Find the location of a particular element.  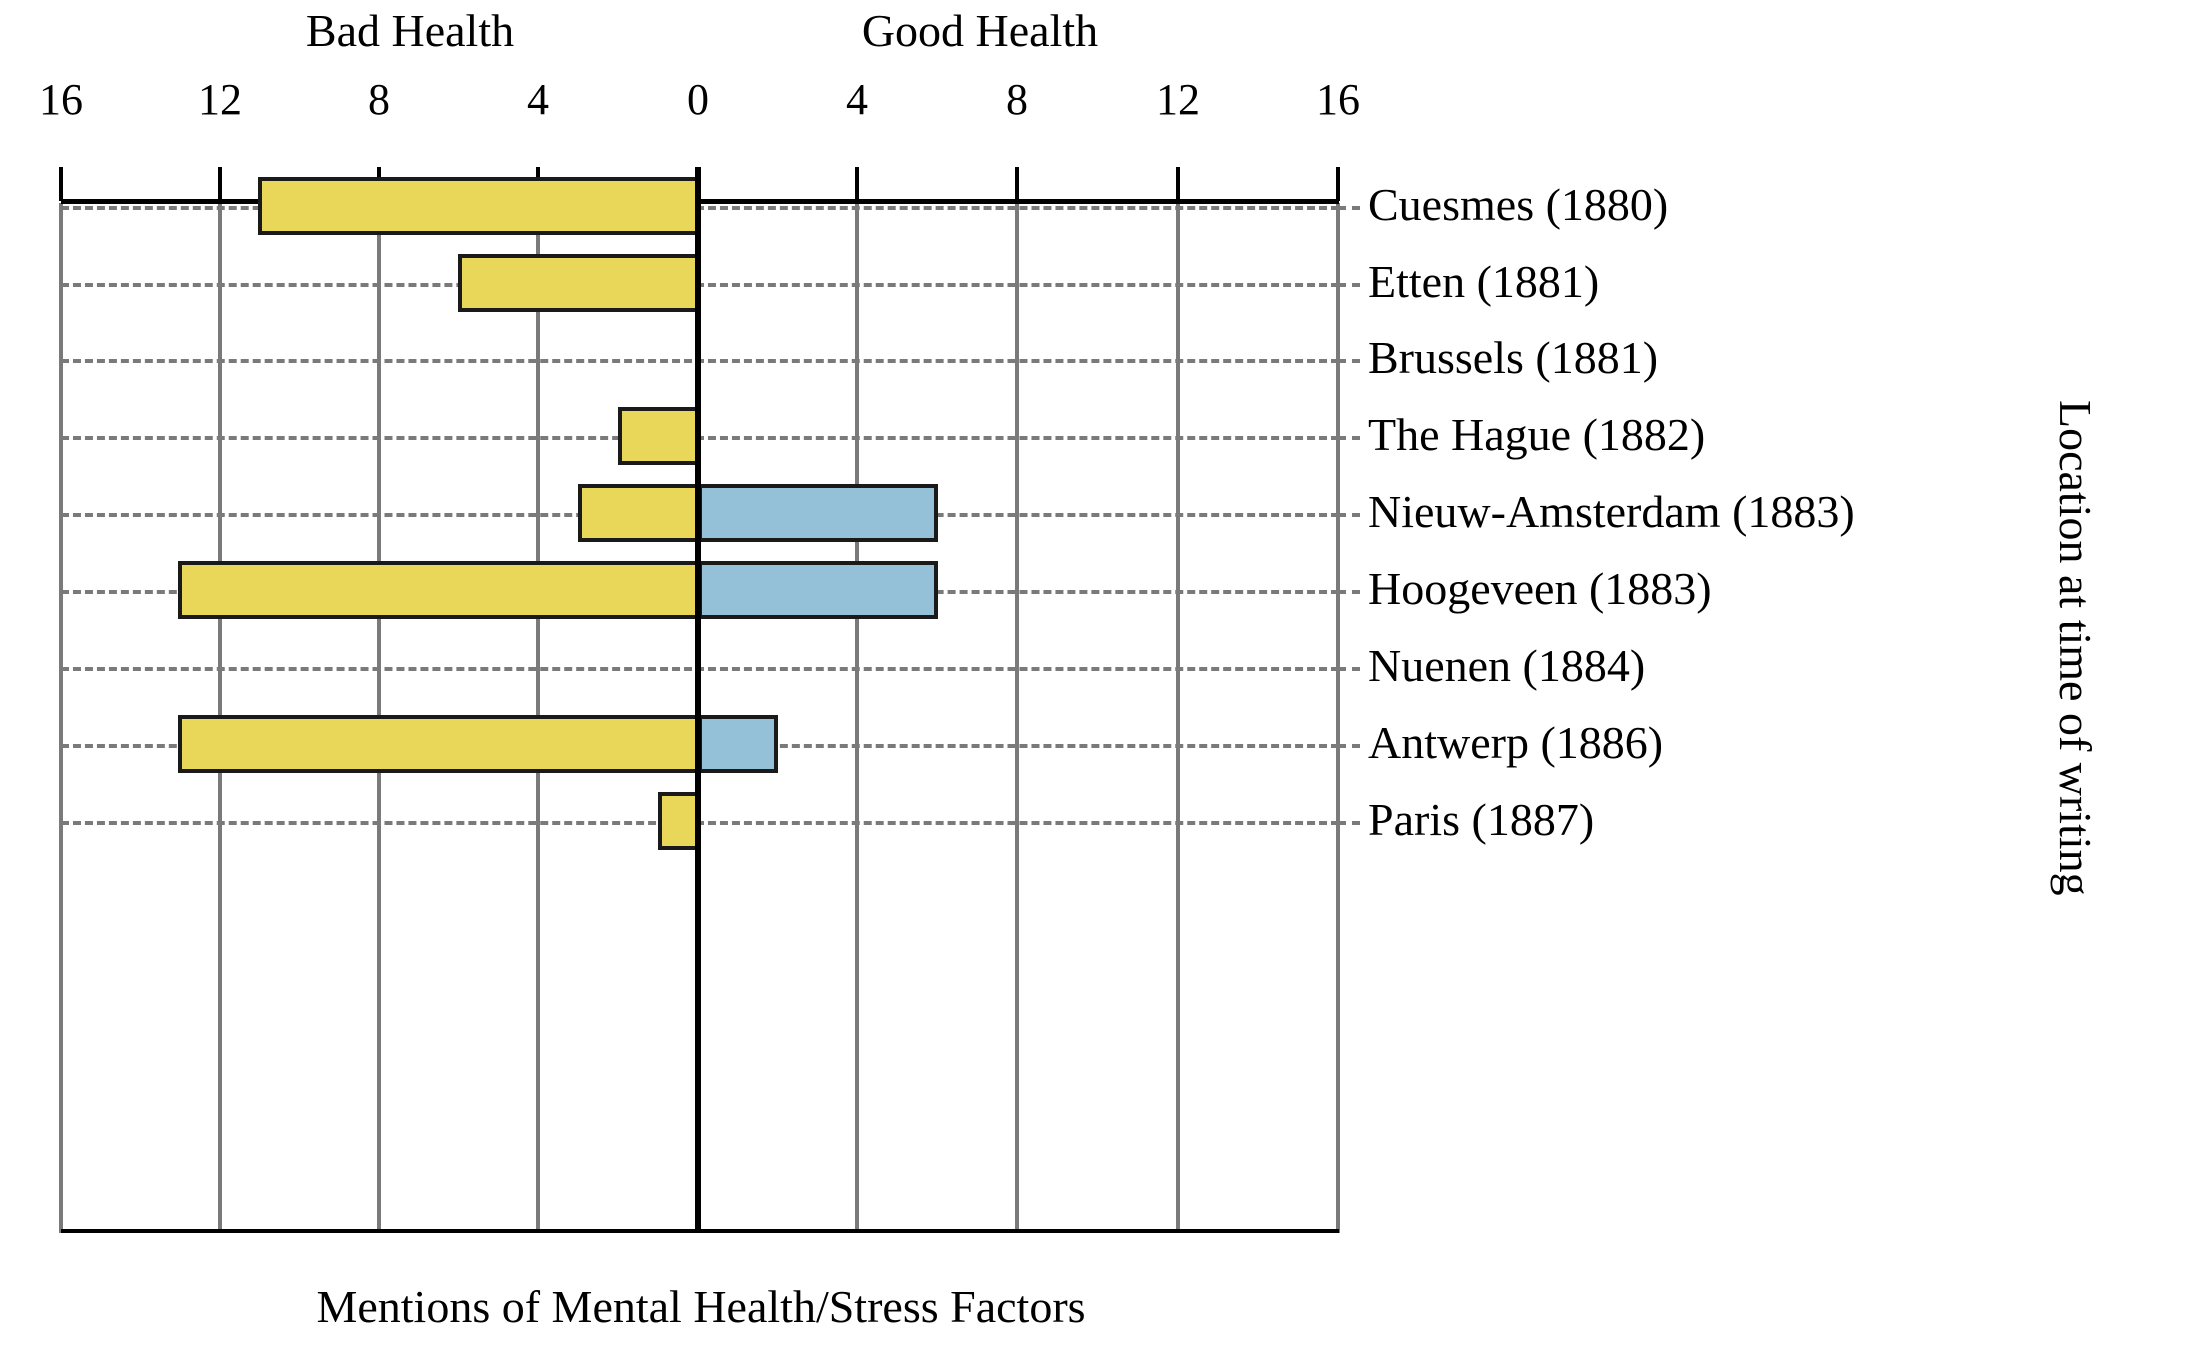

category-label: Hoogeveen (1883) is located at coordinates (1540, 588).